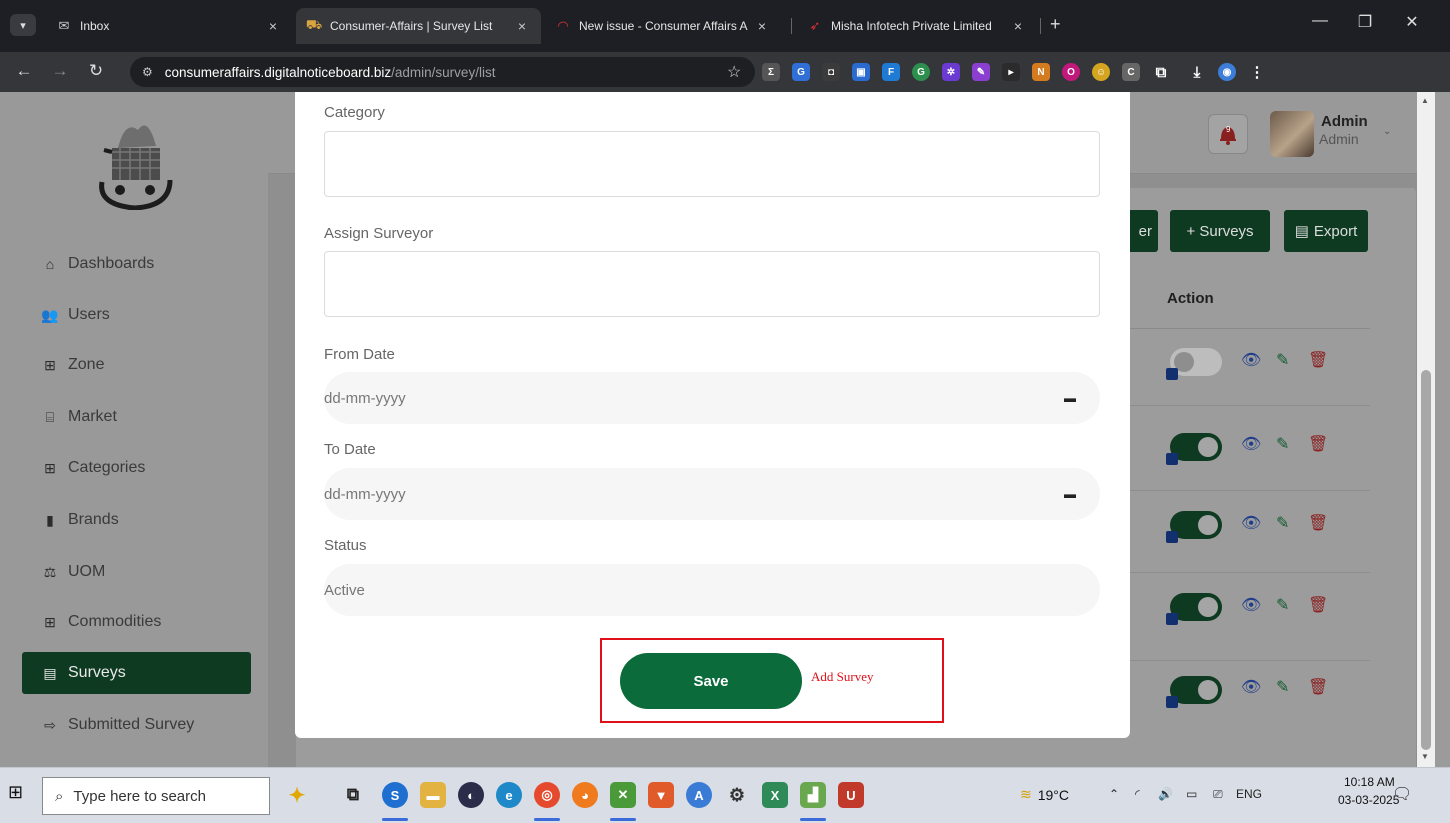 The height and width of the screenshot is (823, 1450). Describe the element at coordinates (96, 71) in the screenshot. I see `reload-icon: ↻` at that location.